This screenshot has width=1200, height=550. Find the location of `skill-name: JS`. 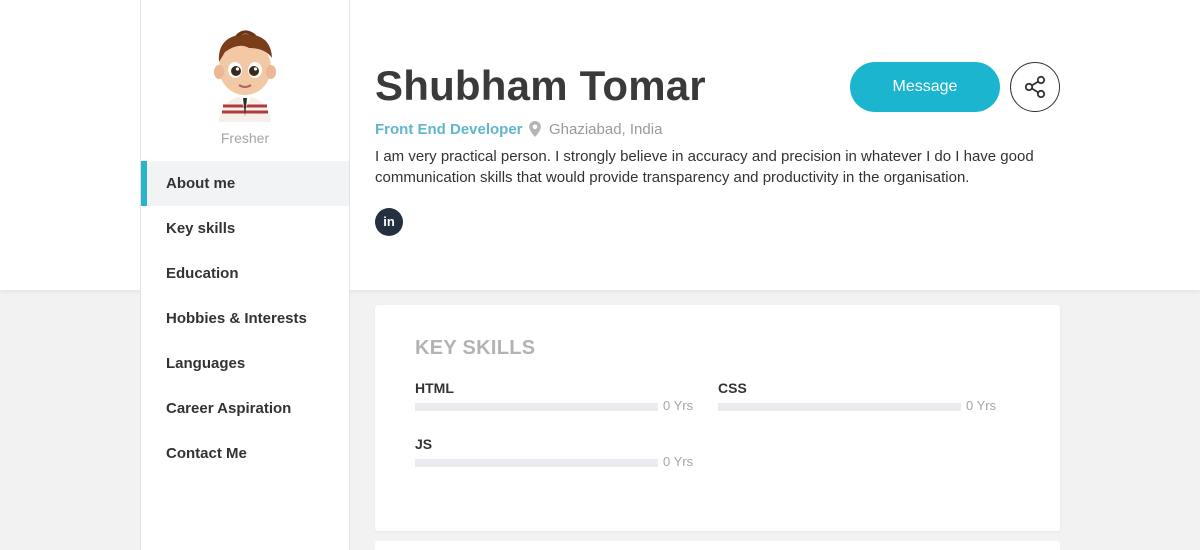

skill-name: JS is located at coordinates (424, 444).